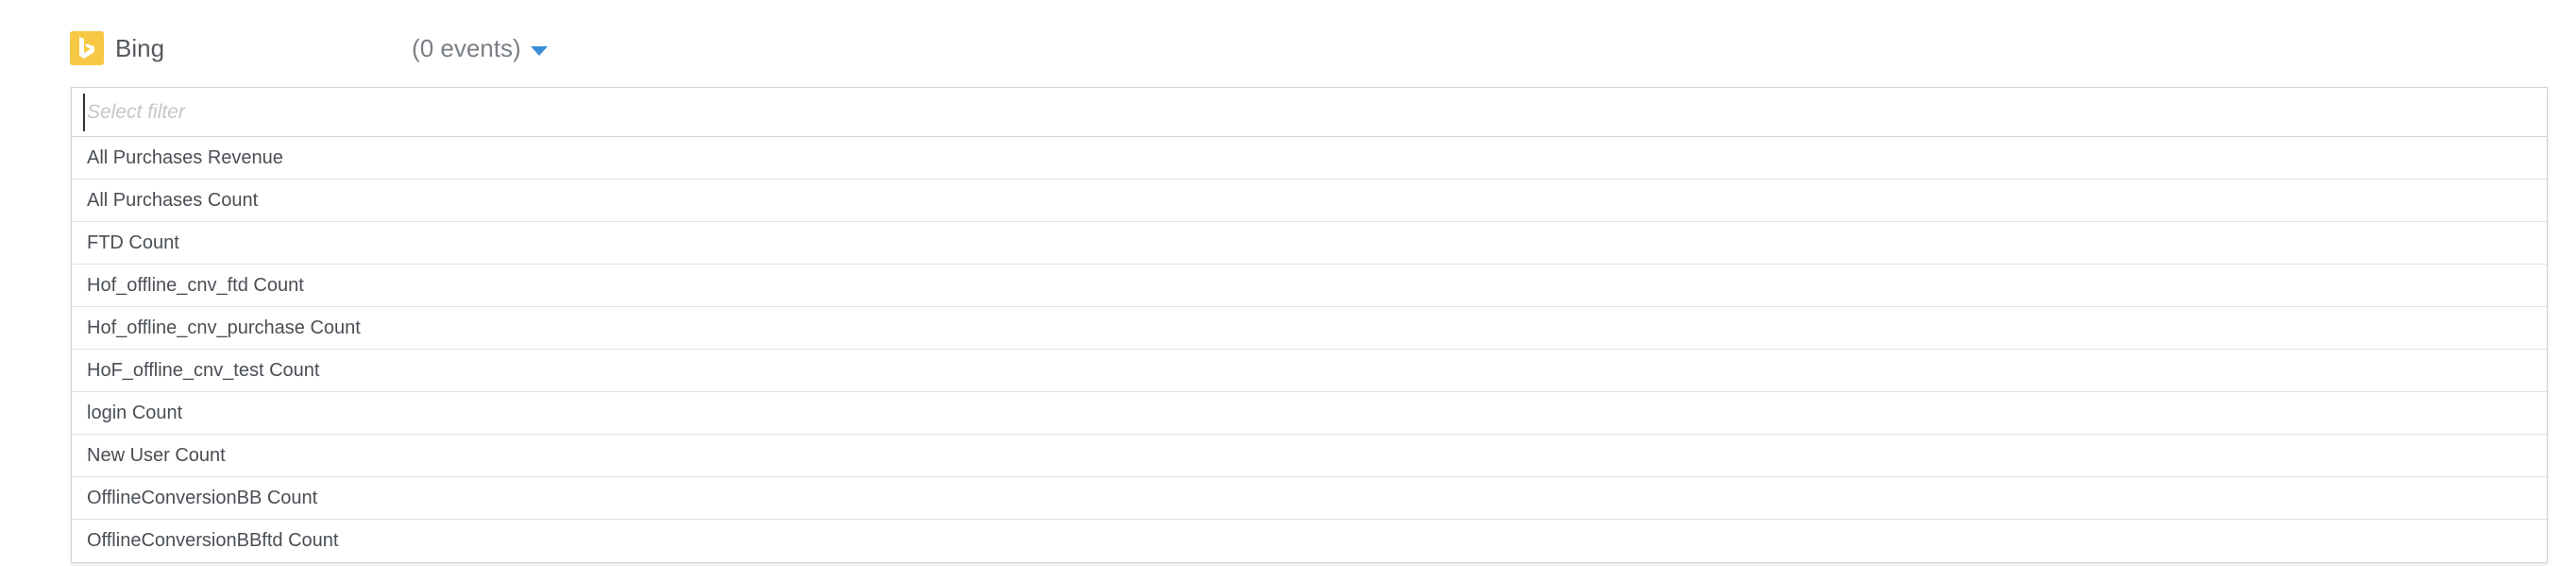  What do you see at coordinates (1309, 201) in the screenshot?
I see `option-all-purchases-count: All Purchases Count` at bounding box center [1309, 201].